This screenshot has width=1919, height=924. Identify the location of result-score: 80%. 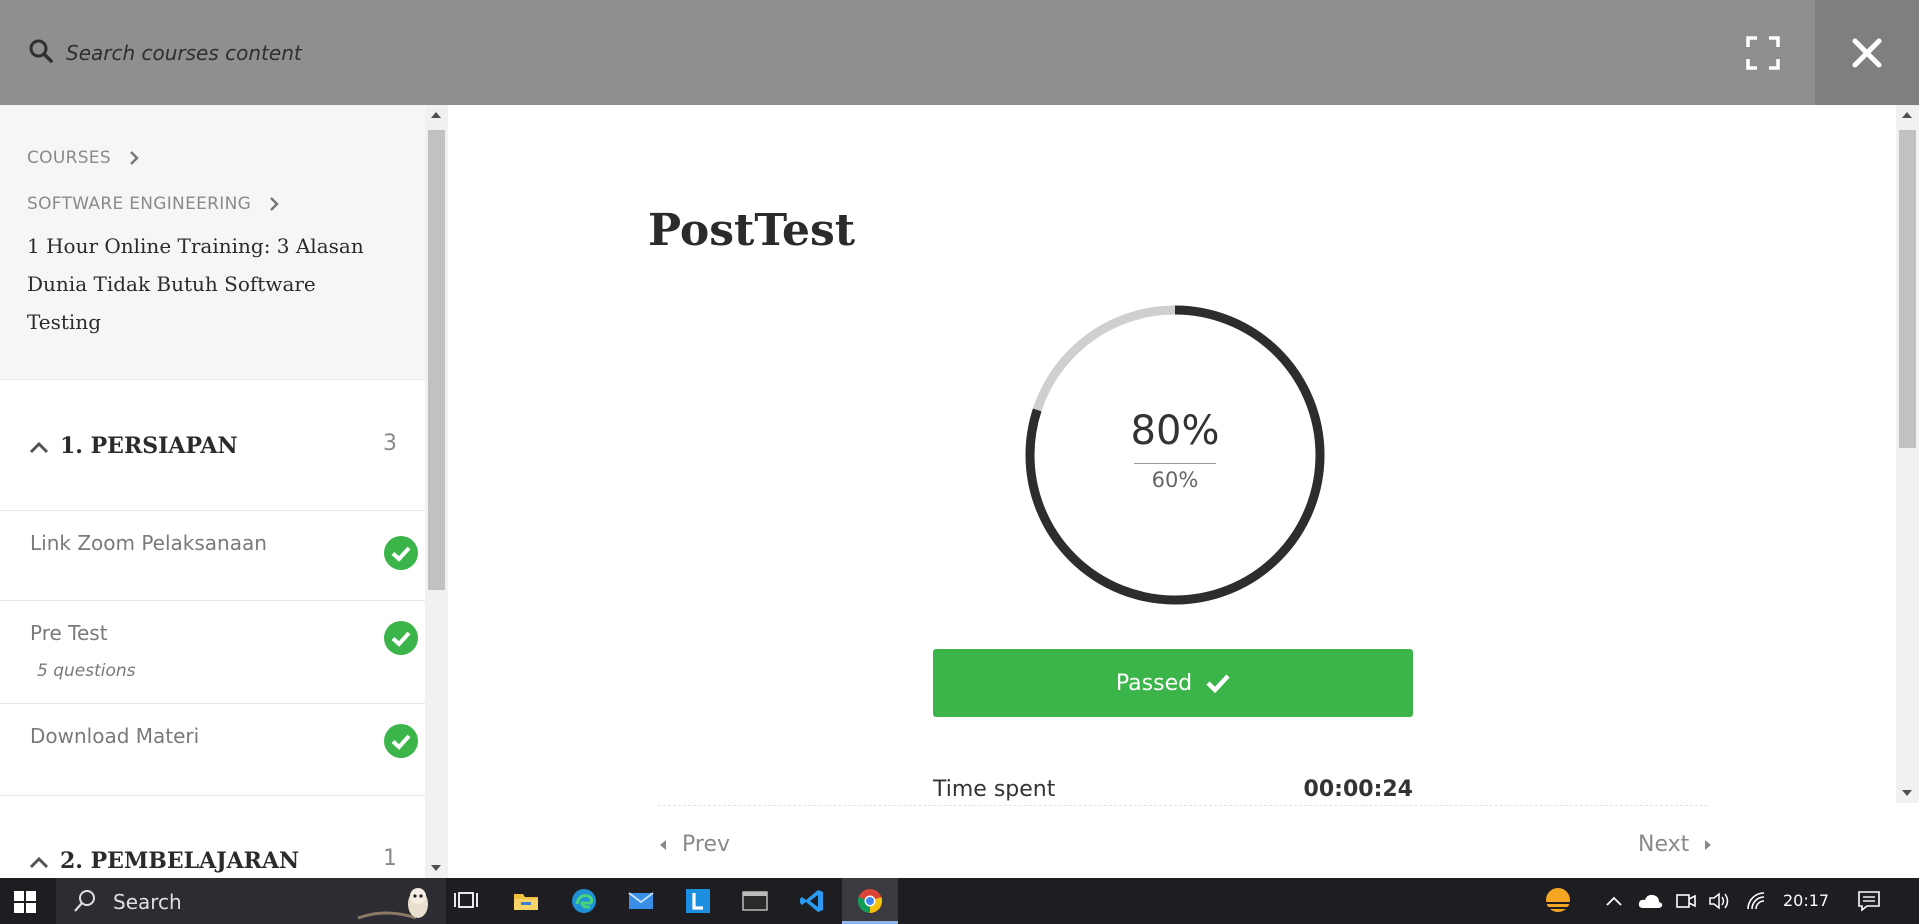
(1175, 431).